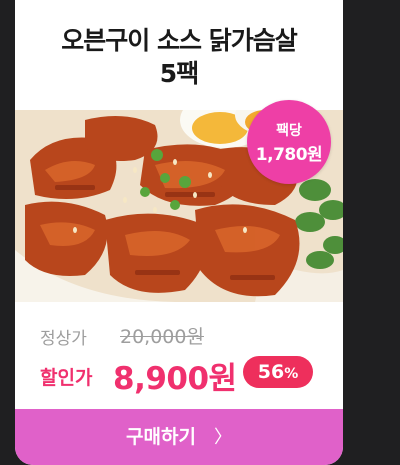 The width and height of the screenshot is (400, 465). I want to click on product-title-line2: 5팩, so click(179, 73).